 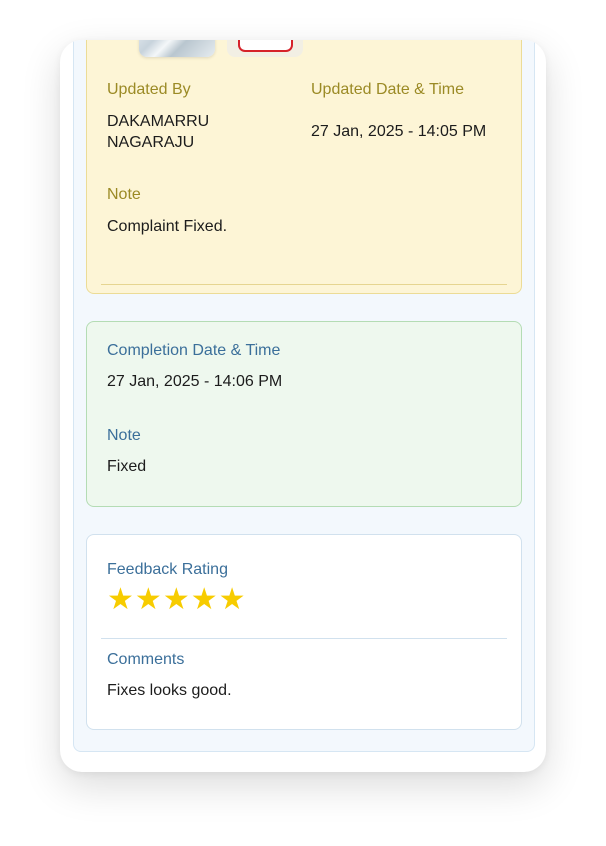 I want to click on updated-by-value-line1: DAKAMARRU, so click(x=158, y=121).